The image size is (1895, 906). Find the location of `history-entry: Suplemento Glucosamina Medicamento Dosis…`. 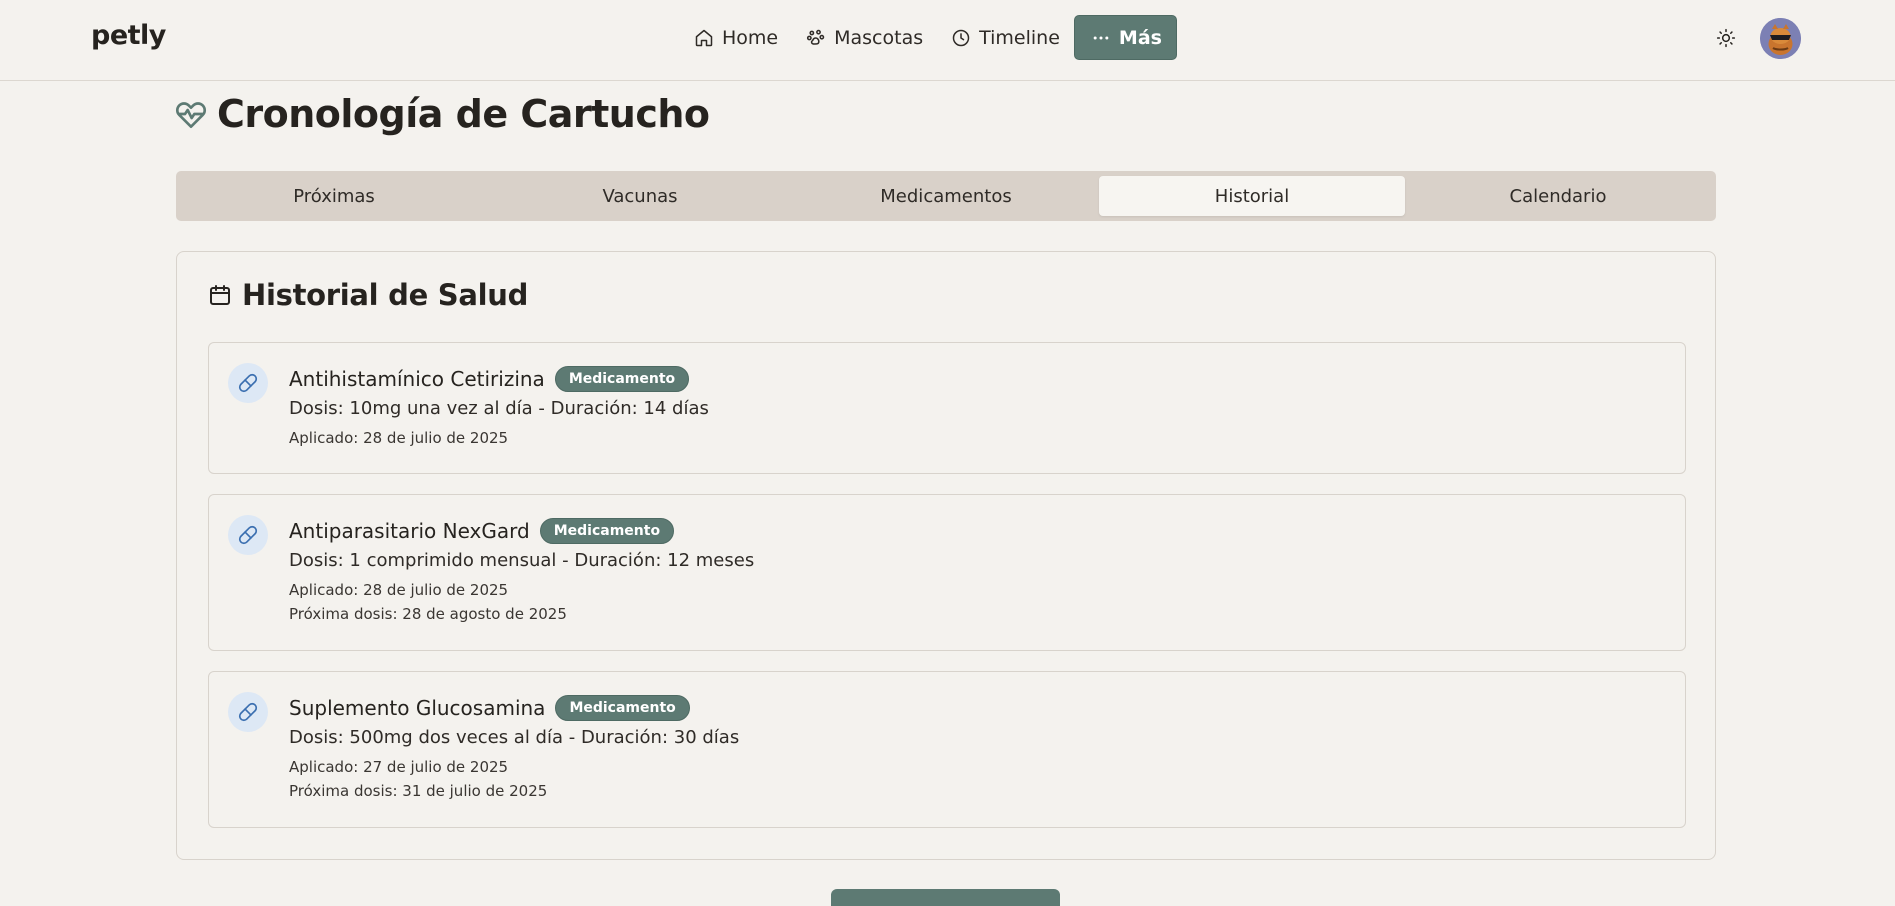

history-entry: Suplemento Glucosamina Medicamento Dosis… is located at coordinates (947, 749).